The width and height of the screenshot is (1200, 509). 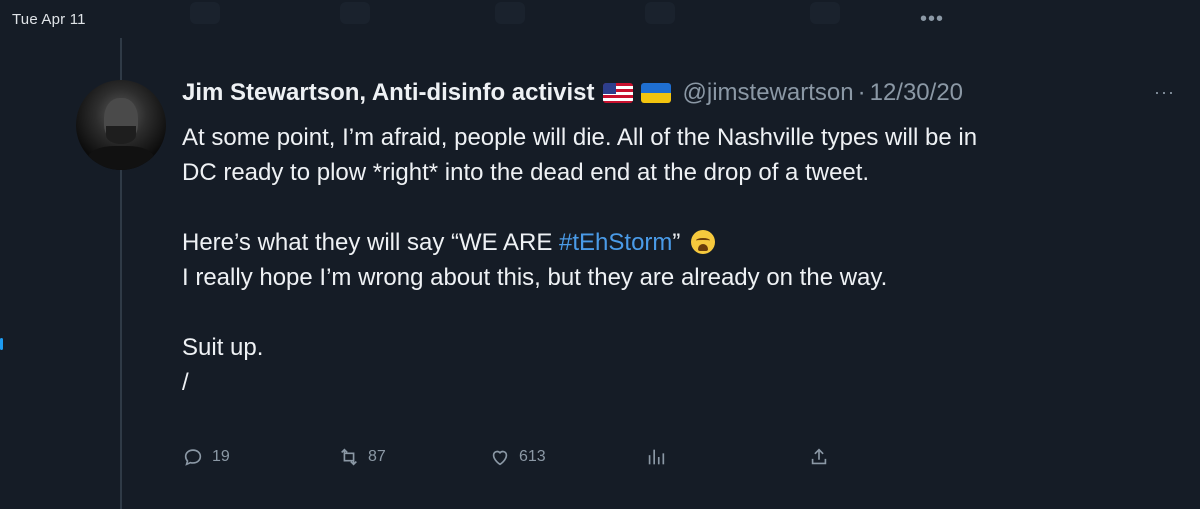 I want to click on retweet-count: 87, so click(x=377, y=456).